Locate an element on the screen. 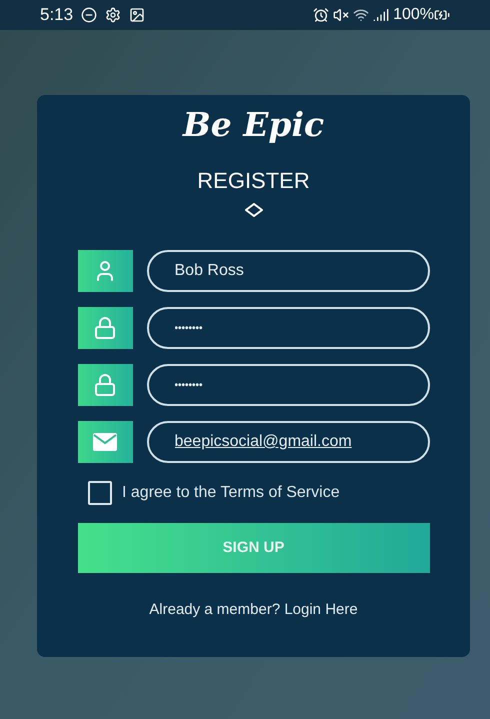 The width and height of the screenshot is (490, 719). page-title: REGISTER is located at coordinates (253, 181).